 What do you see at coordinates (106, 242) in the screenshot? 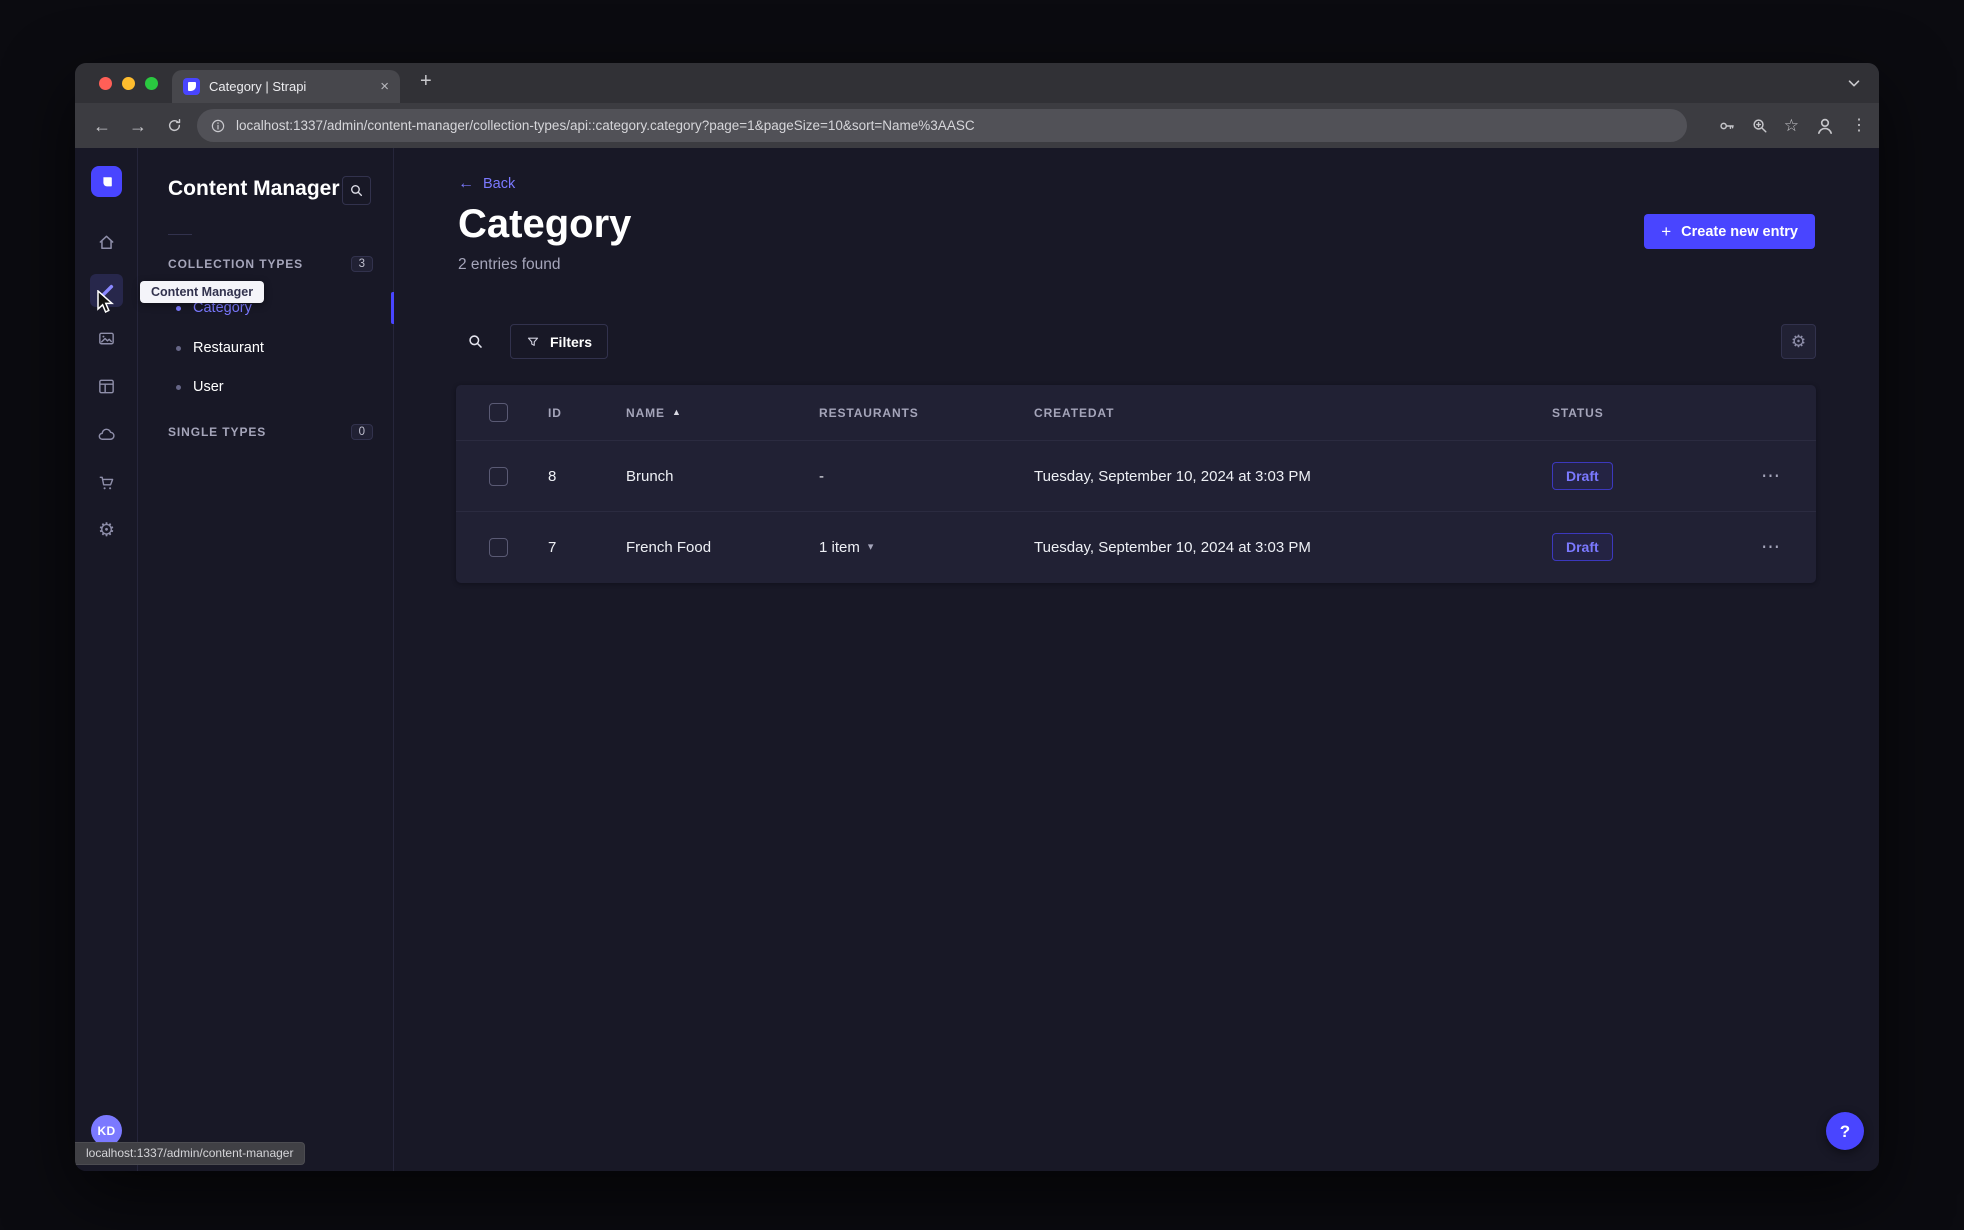
I see `rail-home-icon` at bounding box center [106, 242].